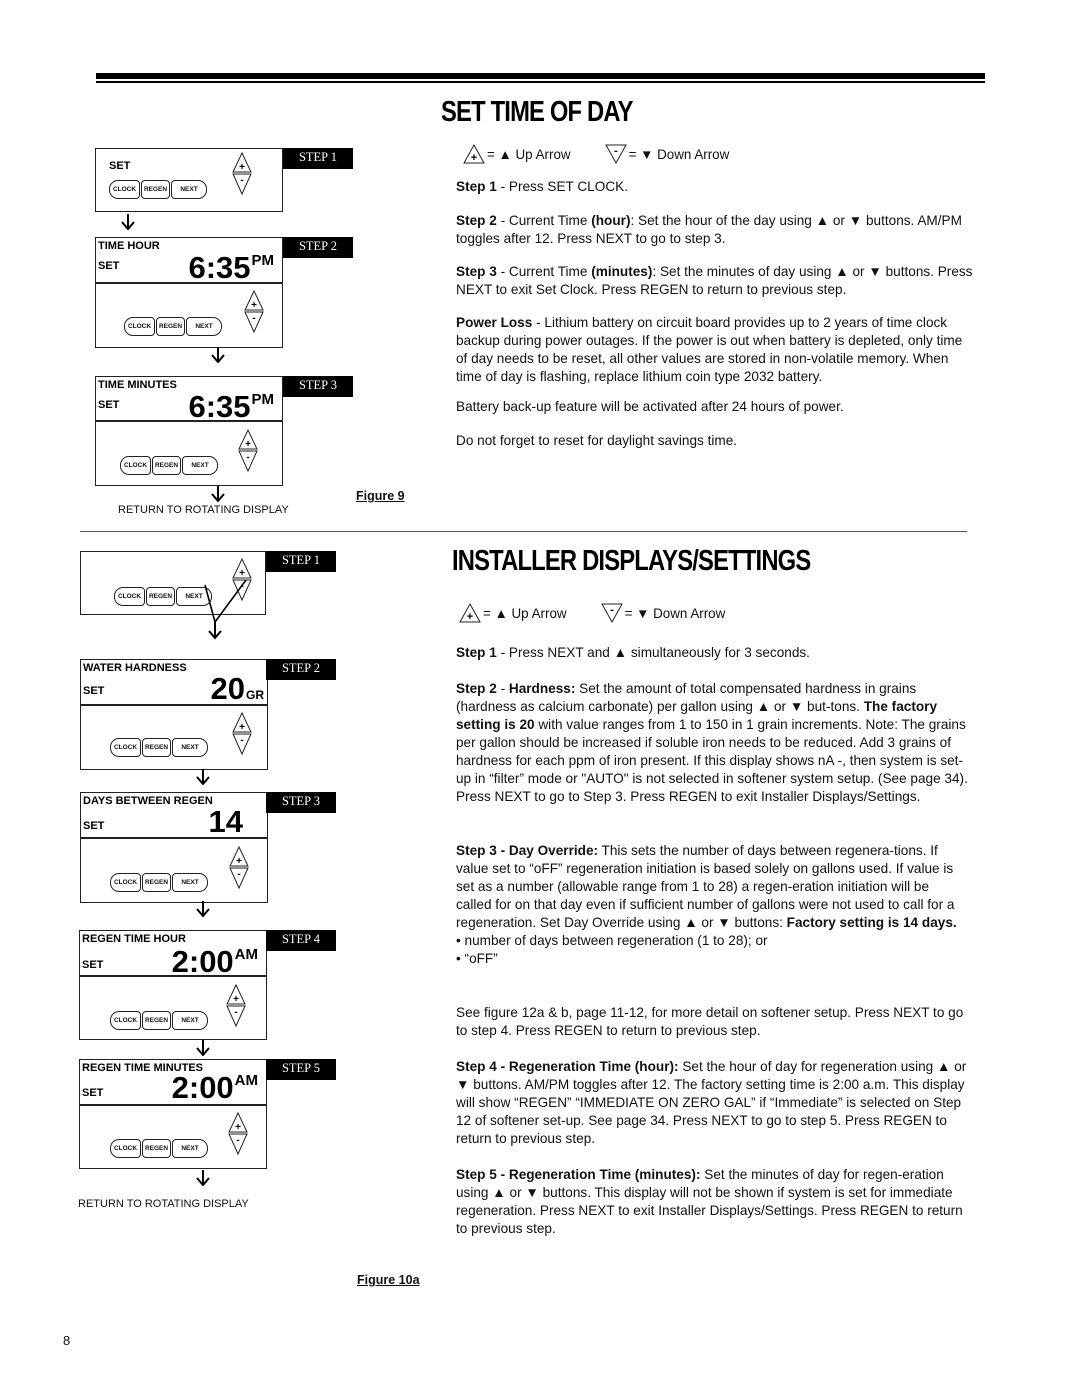  Describe the element at coordinates (567, 1066) in the screenshot. I see `step-bold: Step 4 - Regeneration Time (hour):` at that location.